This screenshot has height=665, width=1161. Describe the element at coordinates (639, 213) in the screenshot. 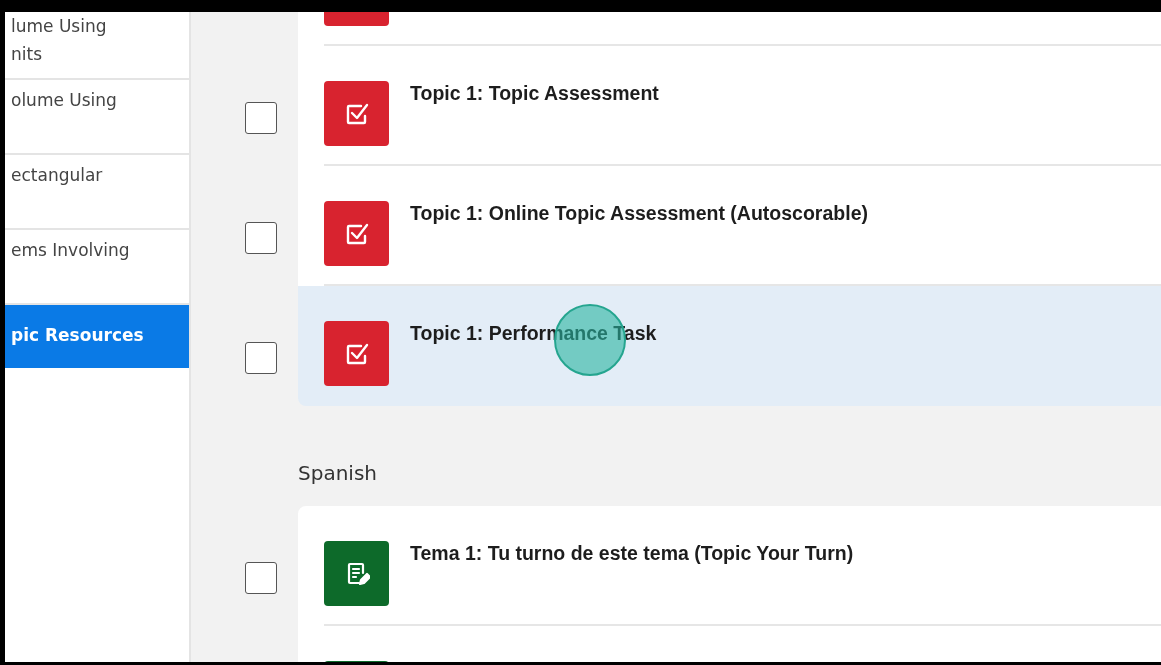

I see `item-title: Topic 1: Online Topic Assessment (Autoscorable)` at that location.